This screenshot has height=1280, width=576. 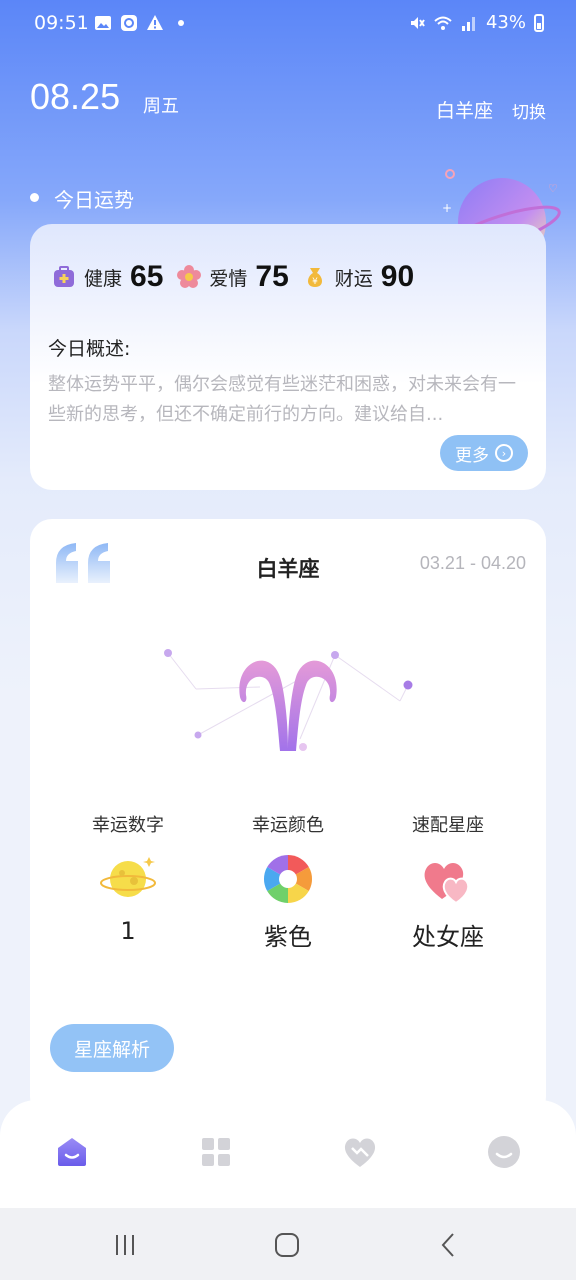 I want to click on flower-icon, so click(x=189, y=276).